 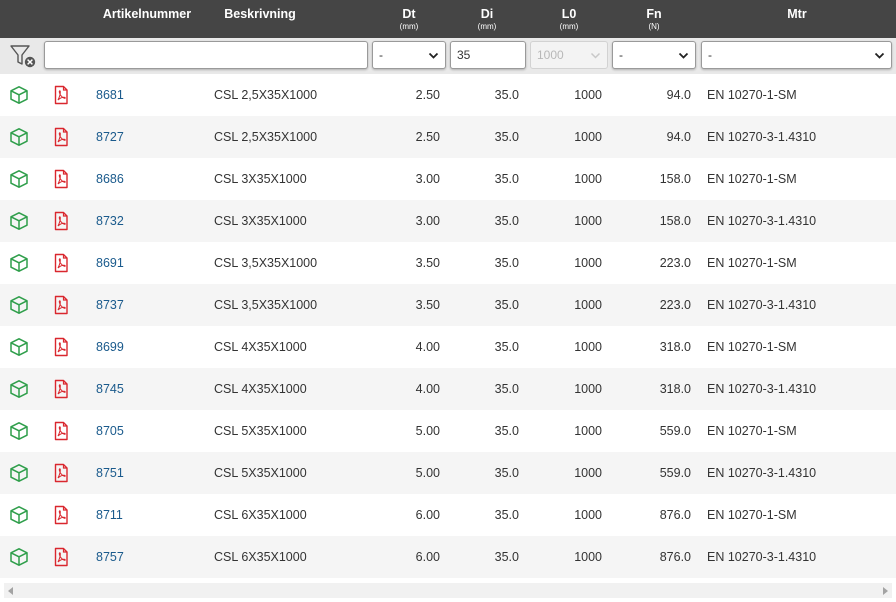 I want to click on l0-filter-value: 1000, so click(x=550, y=55).